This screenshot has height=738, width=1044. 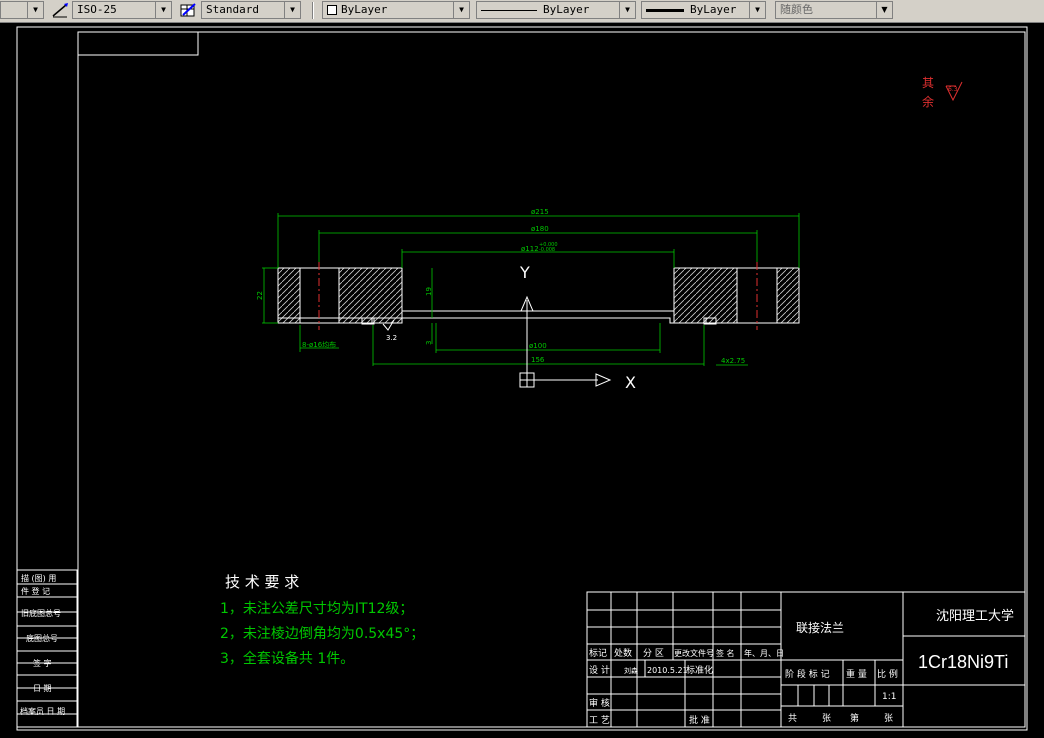 I want to click on linetype-select: ByLayer ▼, so click(x=556, y=10).